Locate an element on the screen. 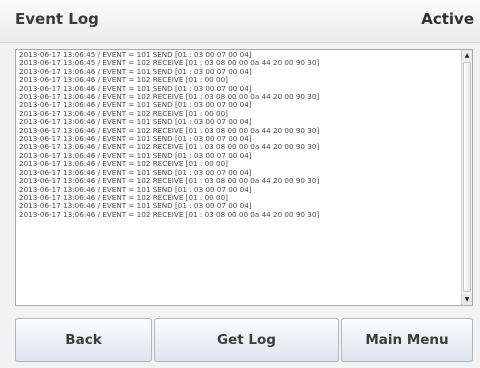 The width and height of the screenshot is (480, 368). vertical-scrollbar: ▲ ▼ is located at coordinates (466, 177).